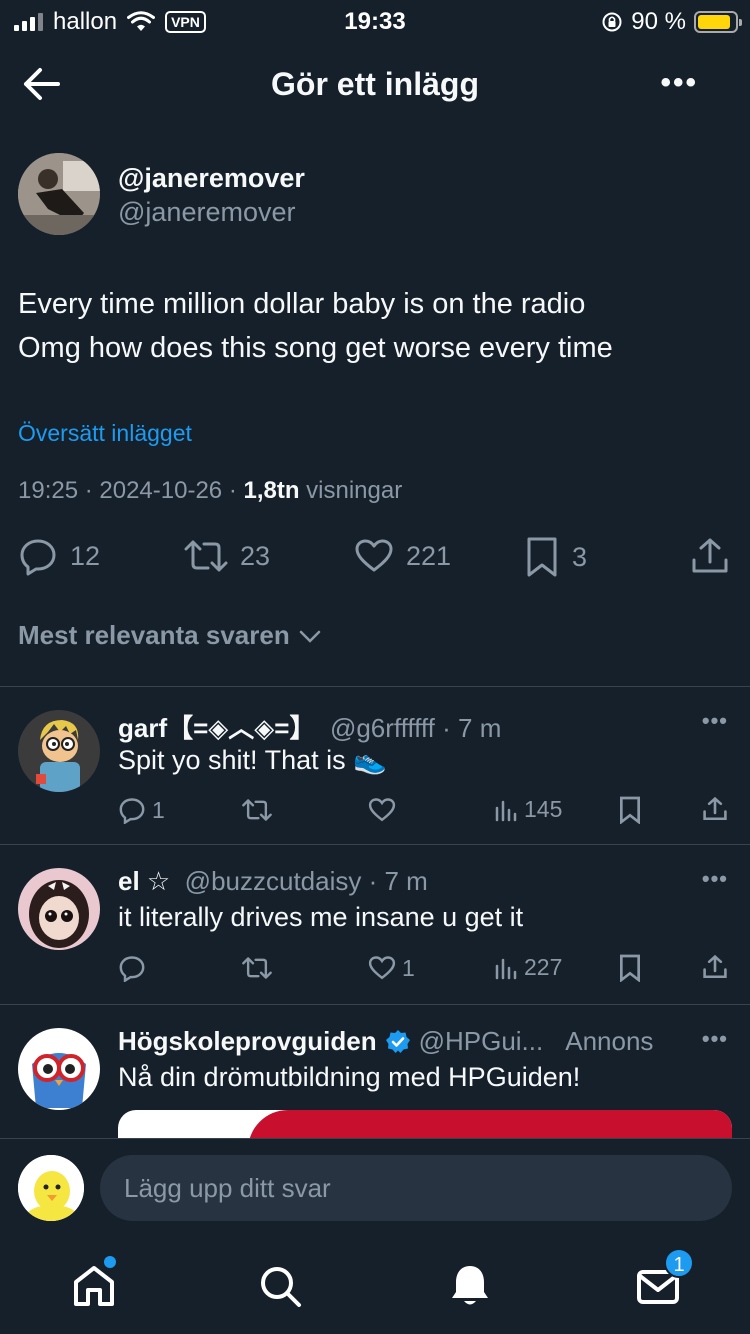  Describe the element at coordinates (110, 1262) in the screenshot. I see `home-notification-dot` at that location.